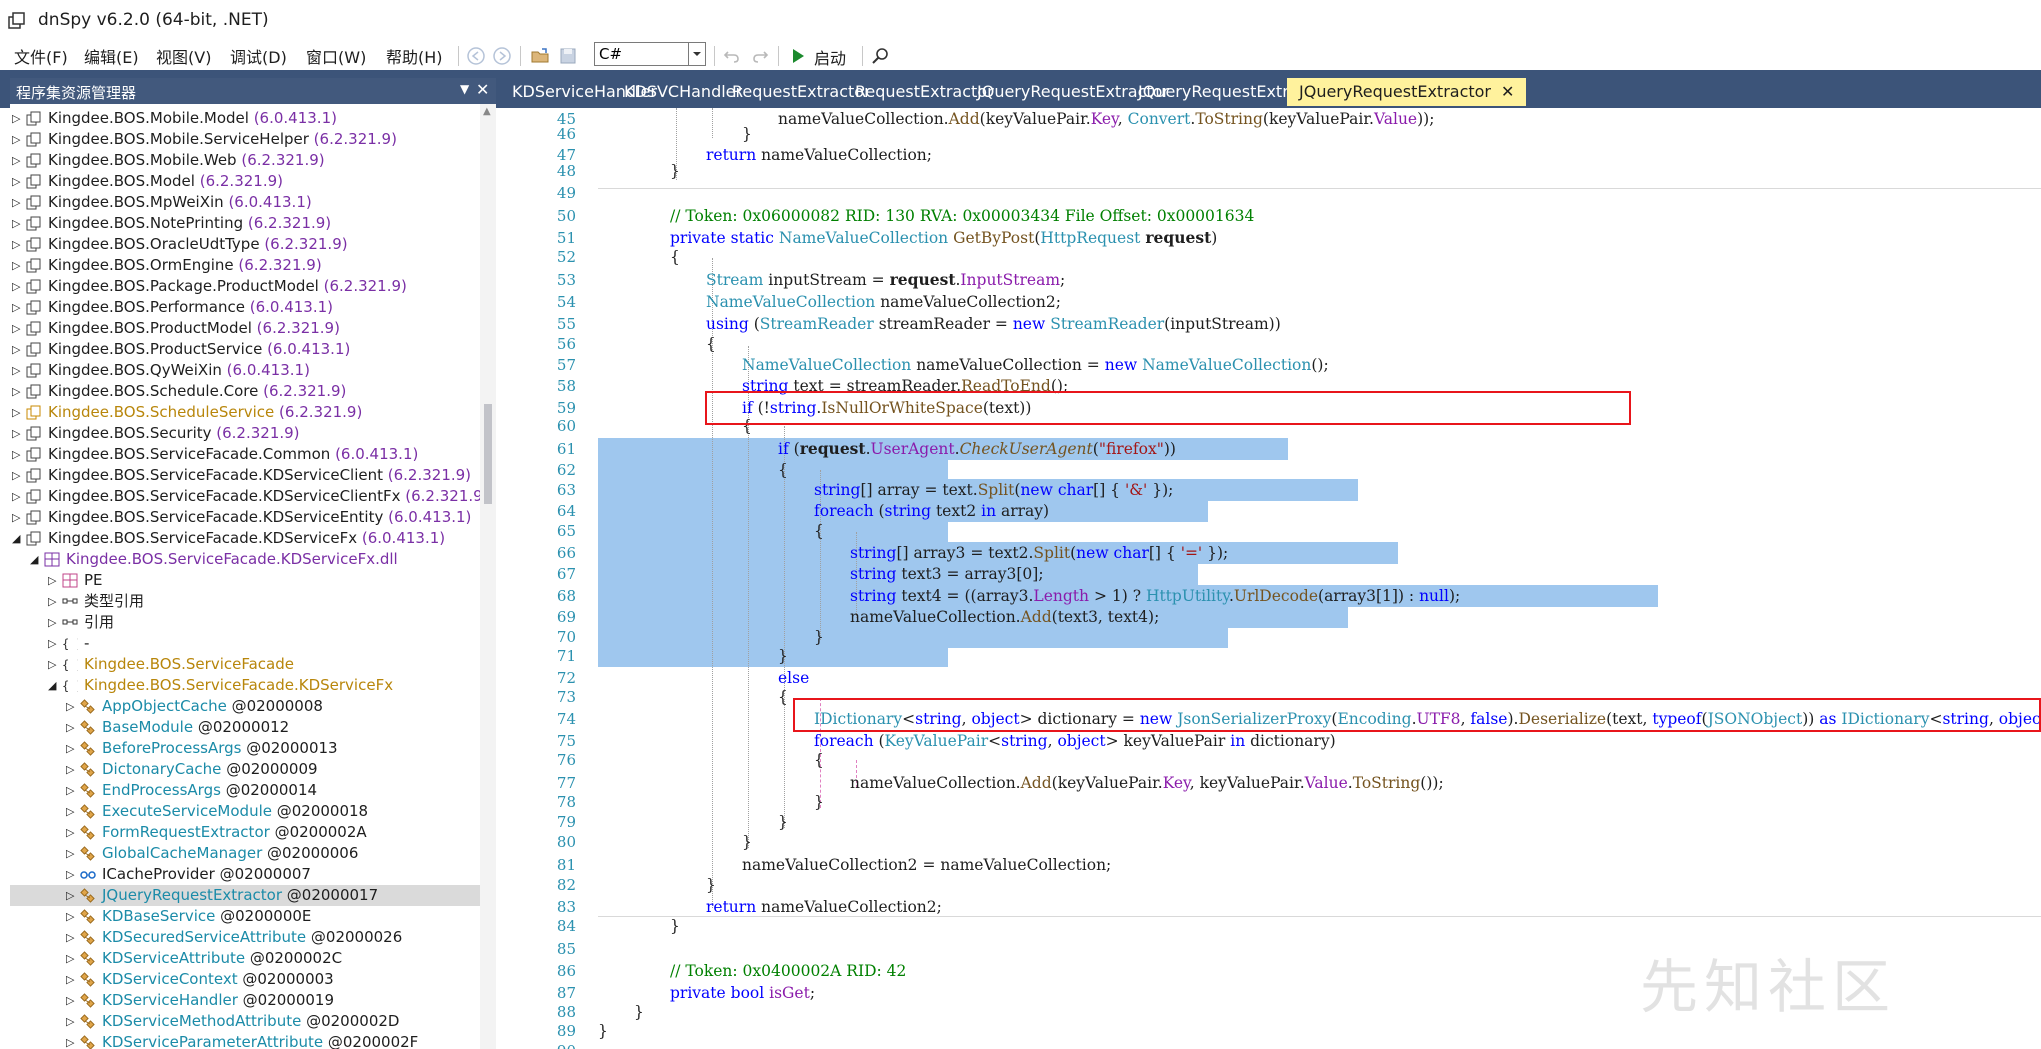 The image size is (2041, 1049). I want to click on tree-item: ▷ GlobalCacheManager @02000006, so click(245, 853).